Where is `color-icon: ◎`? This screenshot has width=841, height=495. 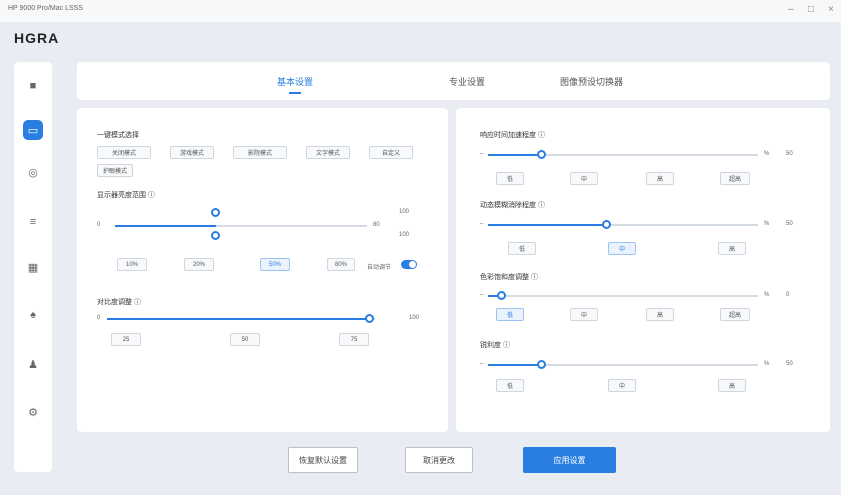 color-icon: ◎ is located at coordinates (33, 172).